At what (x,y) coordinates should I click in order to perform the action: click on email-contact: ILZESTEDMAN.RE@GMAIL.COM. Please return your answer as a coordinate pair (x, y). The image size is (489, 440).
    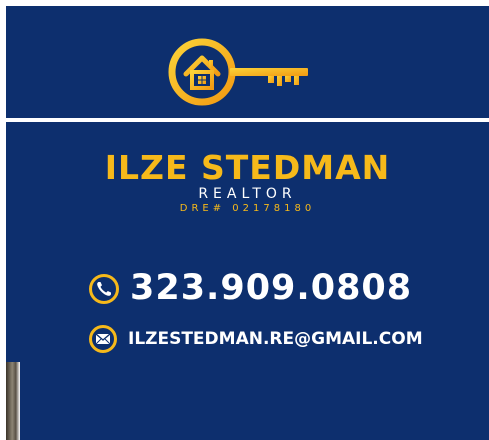
    Looking at the image, I should click on (255, 339).